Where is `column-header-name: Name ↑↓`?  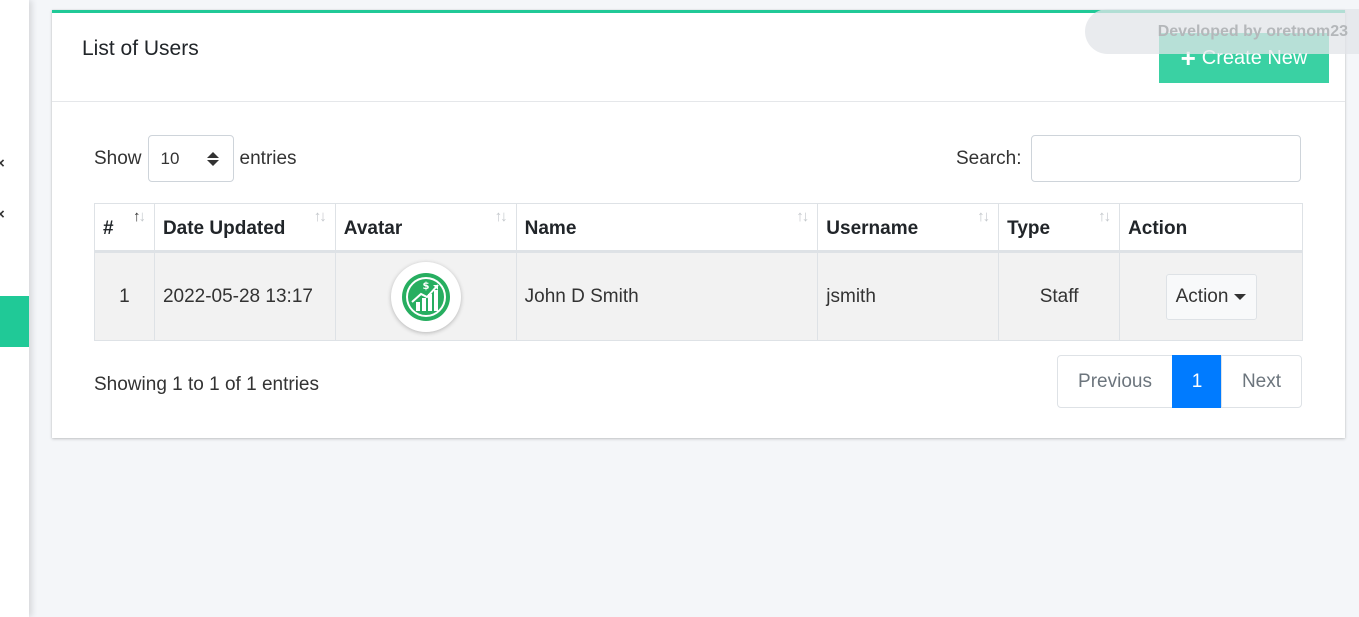
column-header-name: Name ↑↓ is located at coordinates (667, 228).